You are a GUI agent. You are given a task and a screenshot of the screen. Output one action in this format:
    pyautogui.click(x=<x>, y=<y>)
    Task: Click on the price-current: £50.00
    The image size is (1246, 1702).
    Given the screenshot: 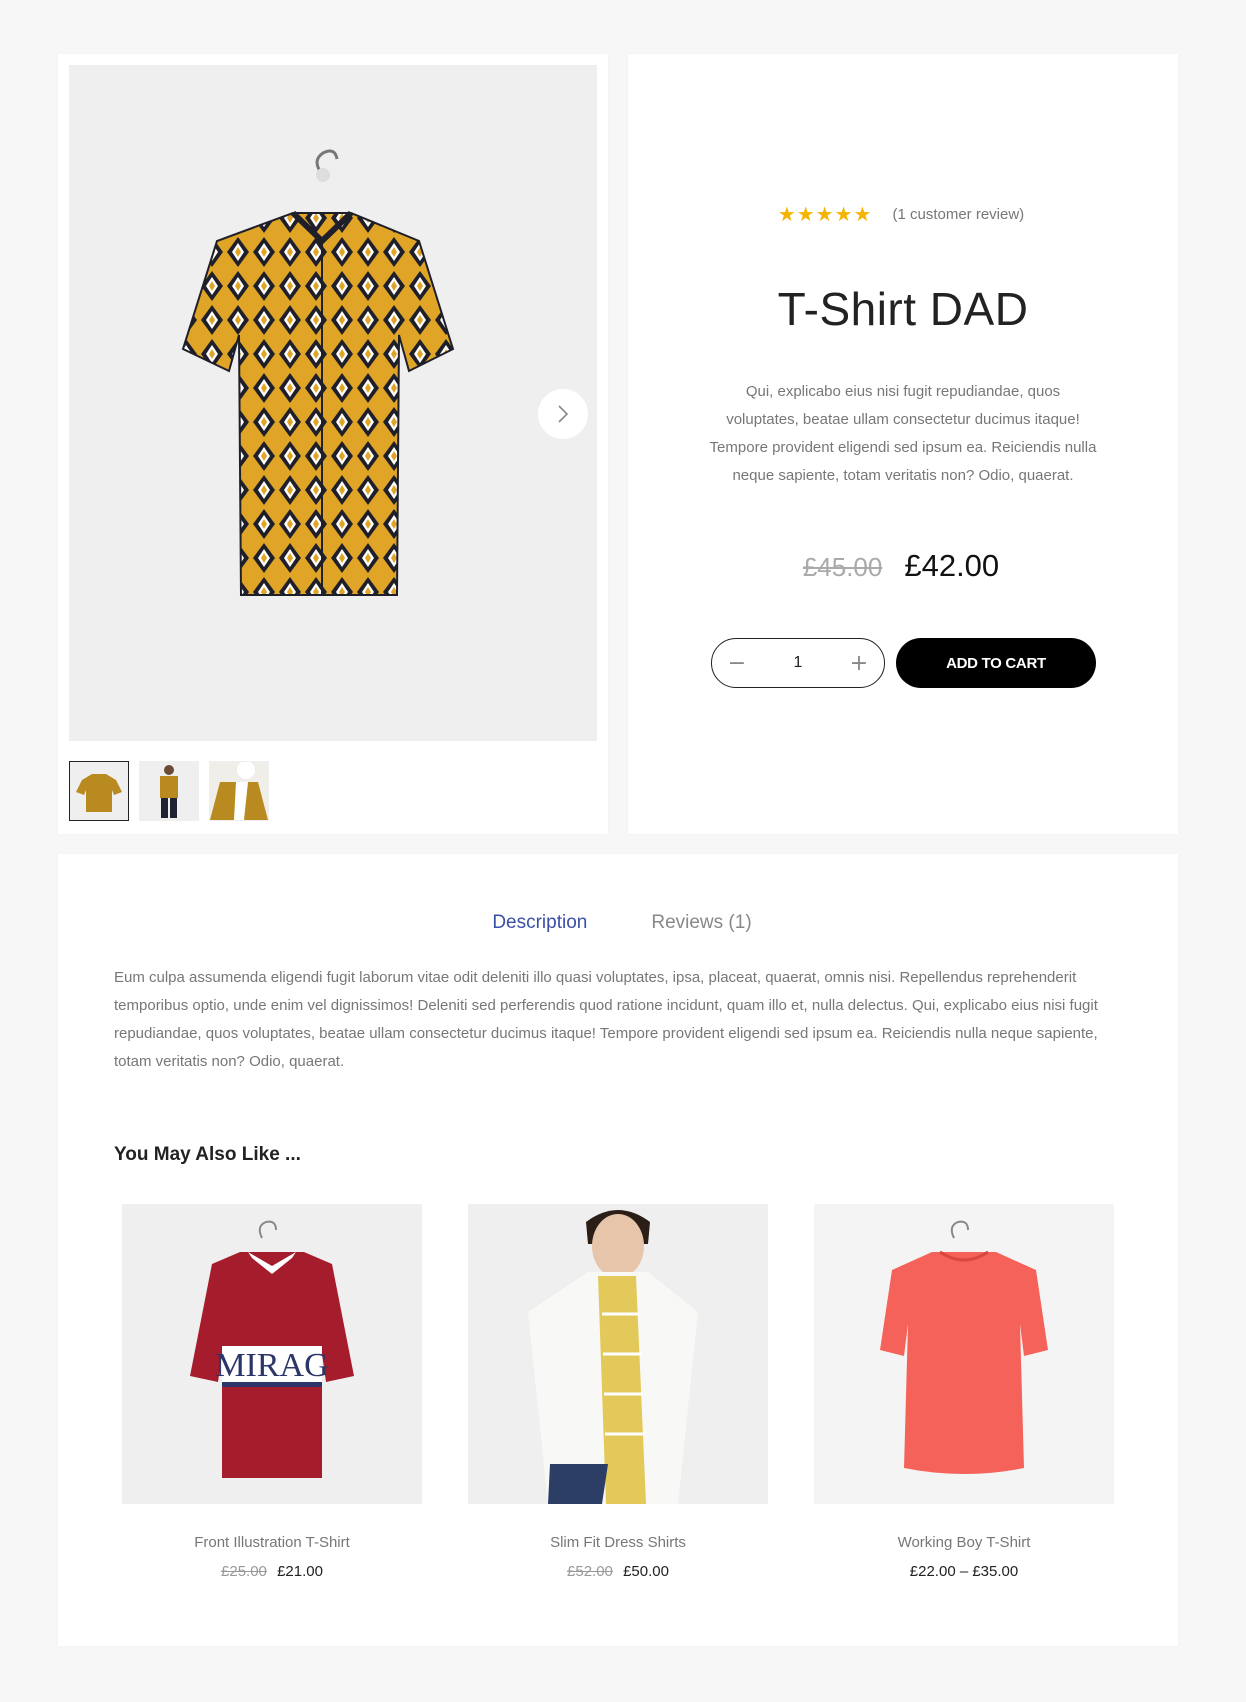 What is the action you would take?
    pyautogui.click(x=646, y=1571)
    